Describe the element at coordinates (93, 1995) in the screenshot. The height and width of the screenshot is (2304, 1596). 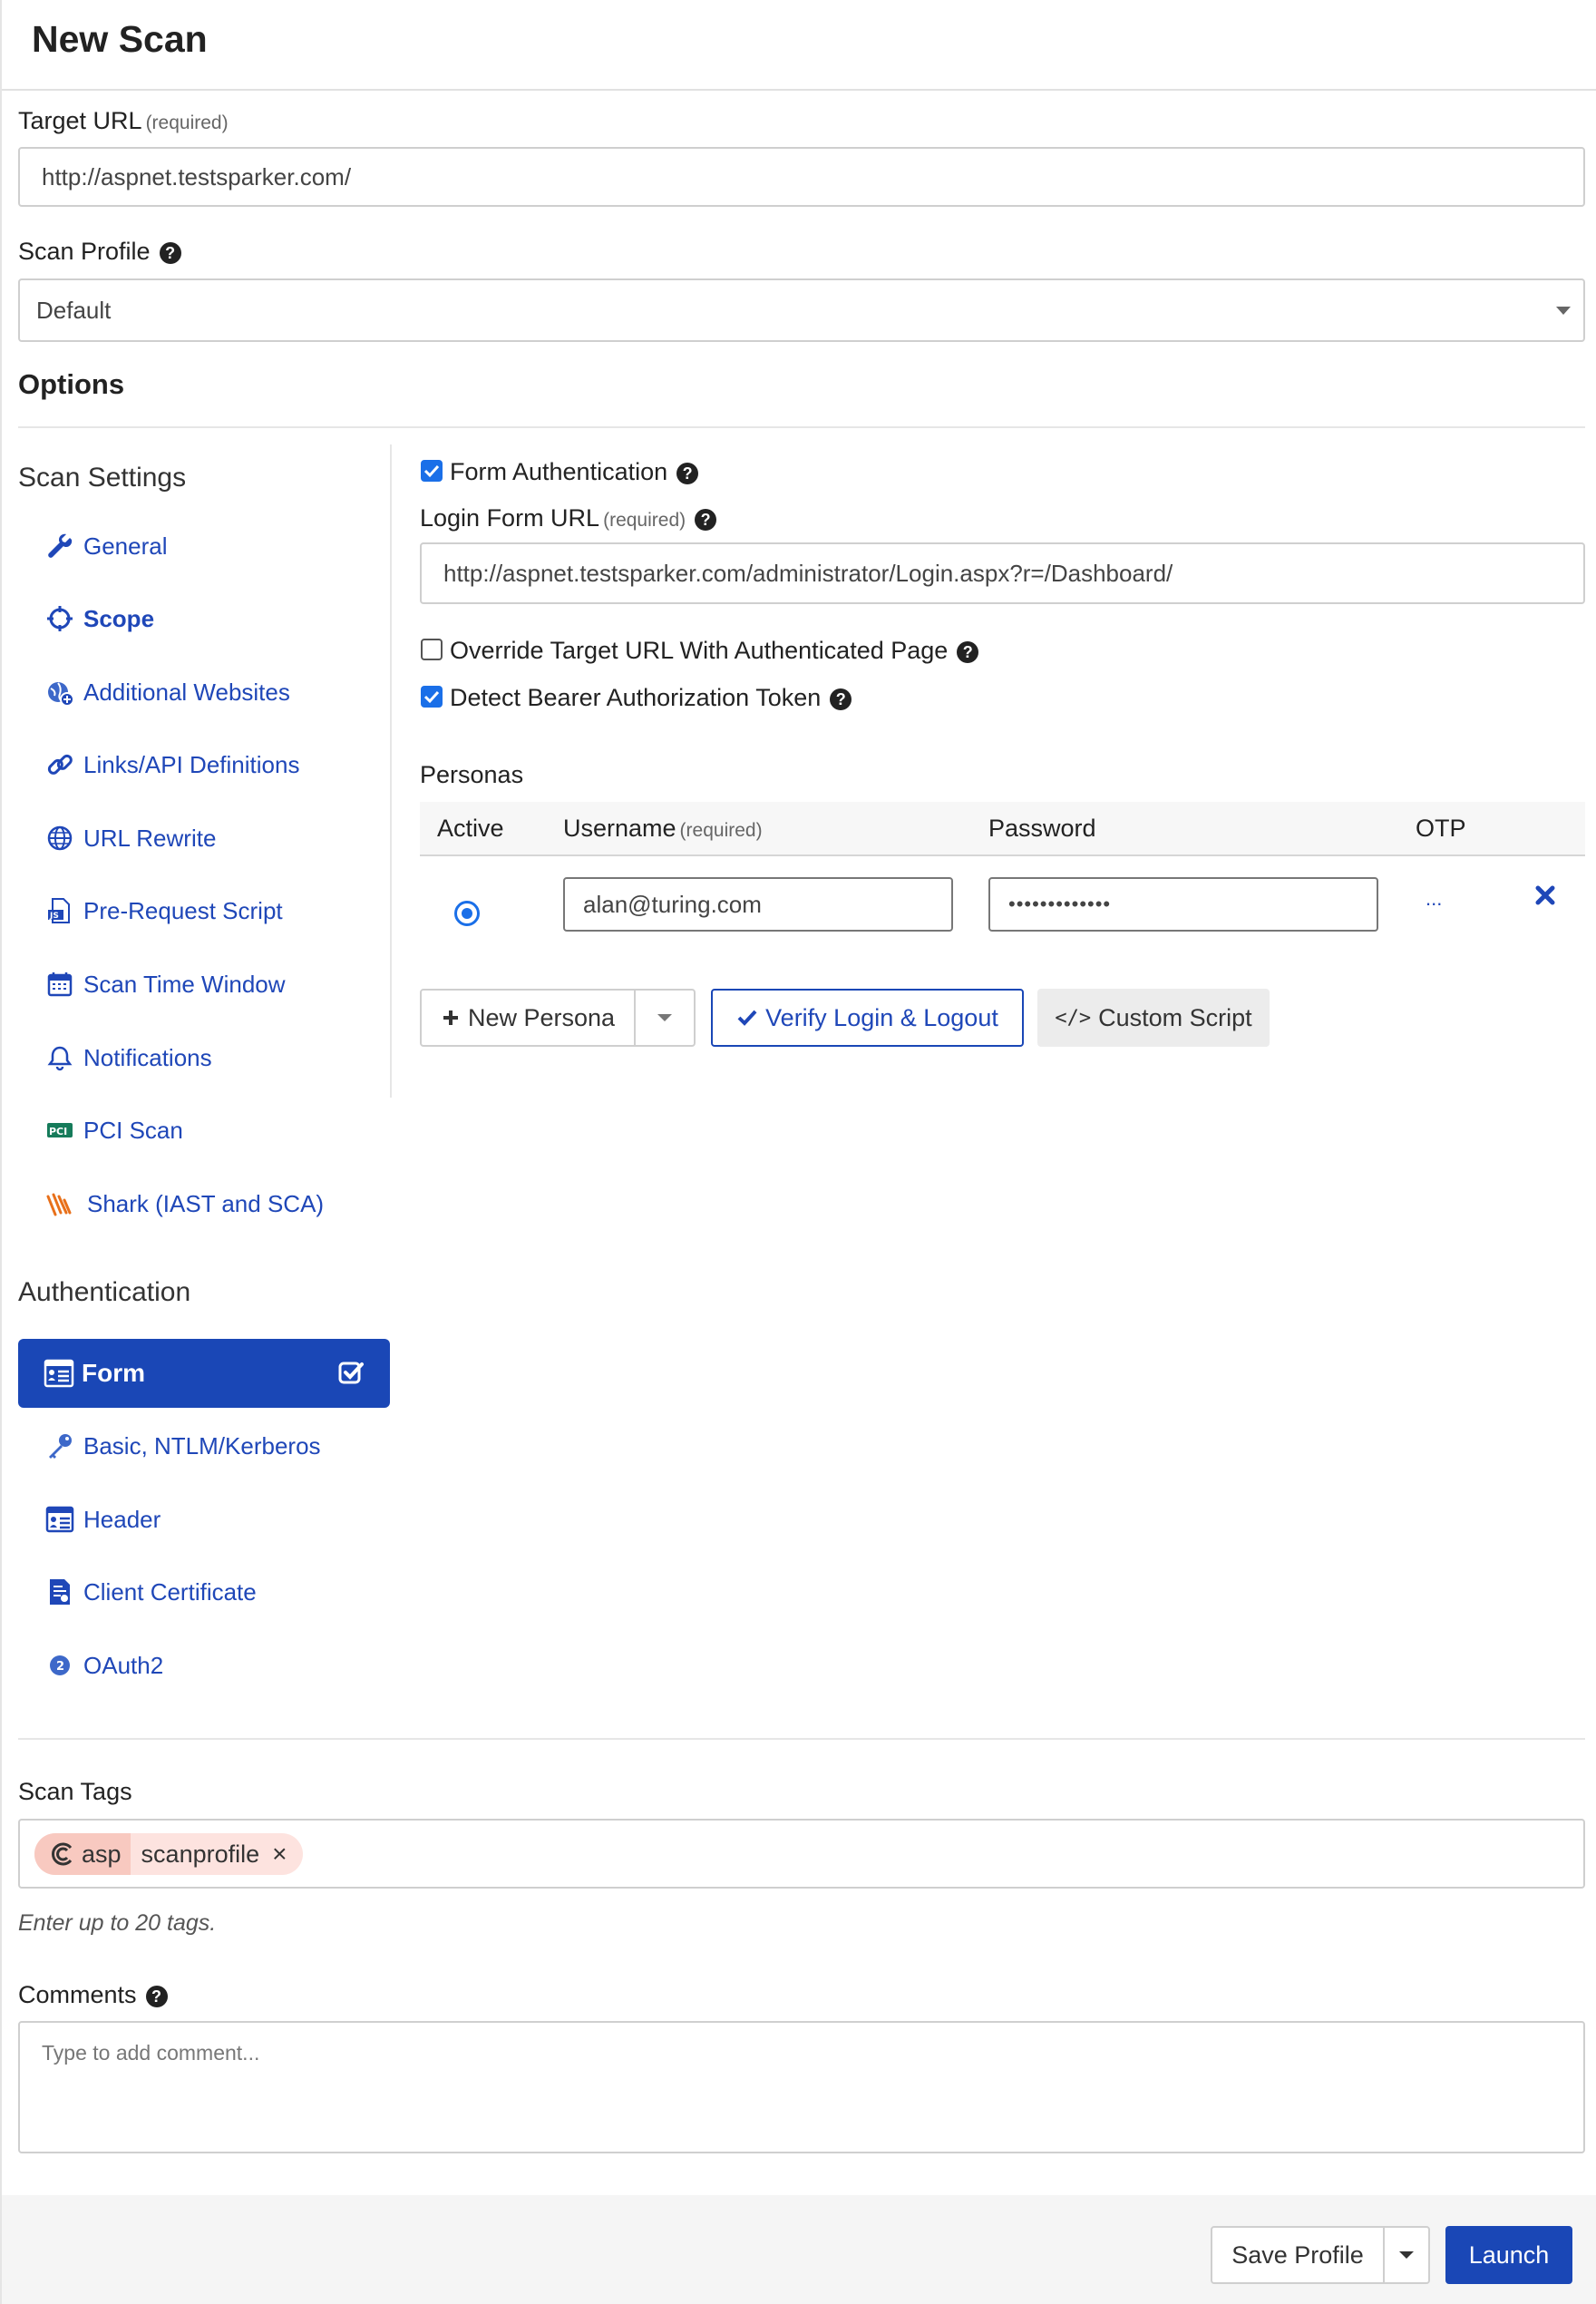
I see `comments-label: Comments?` at that location.